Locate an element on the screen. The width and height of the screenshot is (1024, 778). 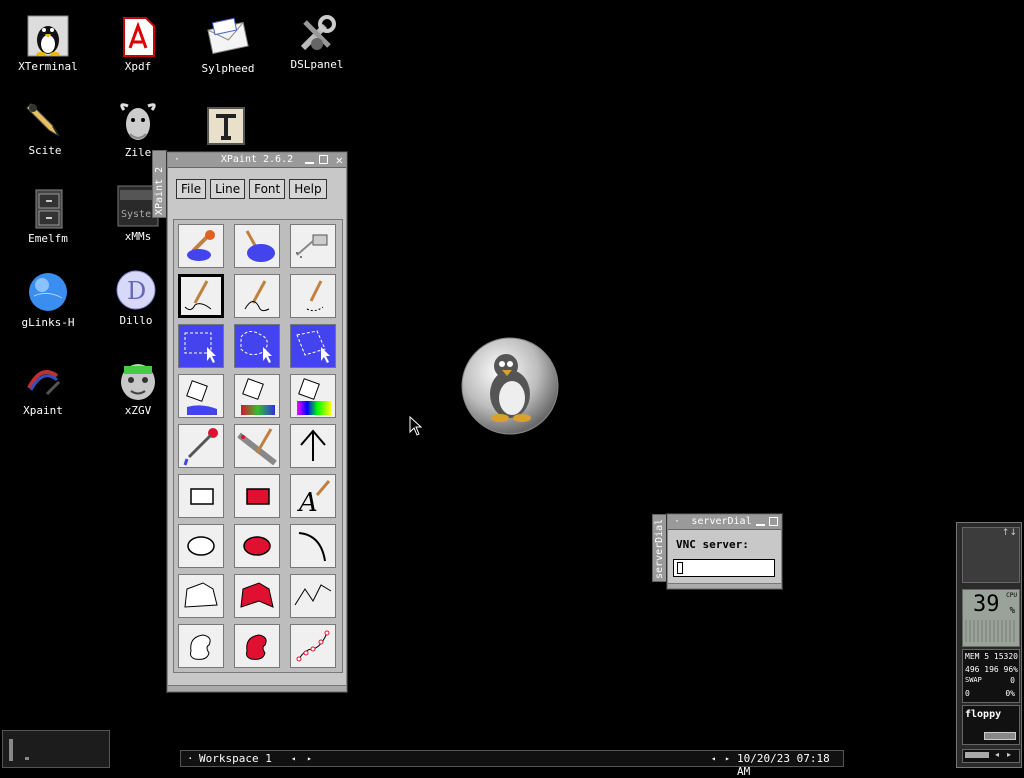
rectangle-tool is located at coordinates (201, 496).